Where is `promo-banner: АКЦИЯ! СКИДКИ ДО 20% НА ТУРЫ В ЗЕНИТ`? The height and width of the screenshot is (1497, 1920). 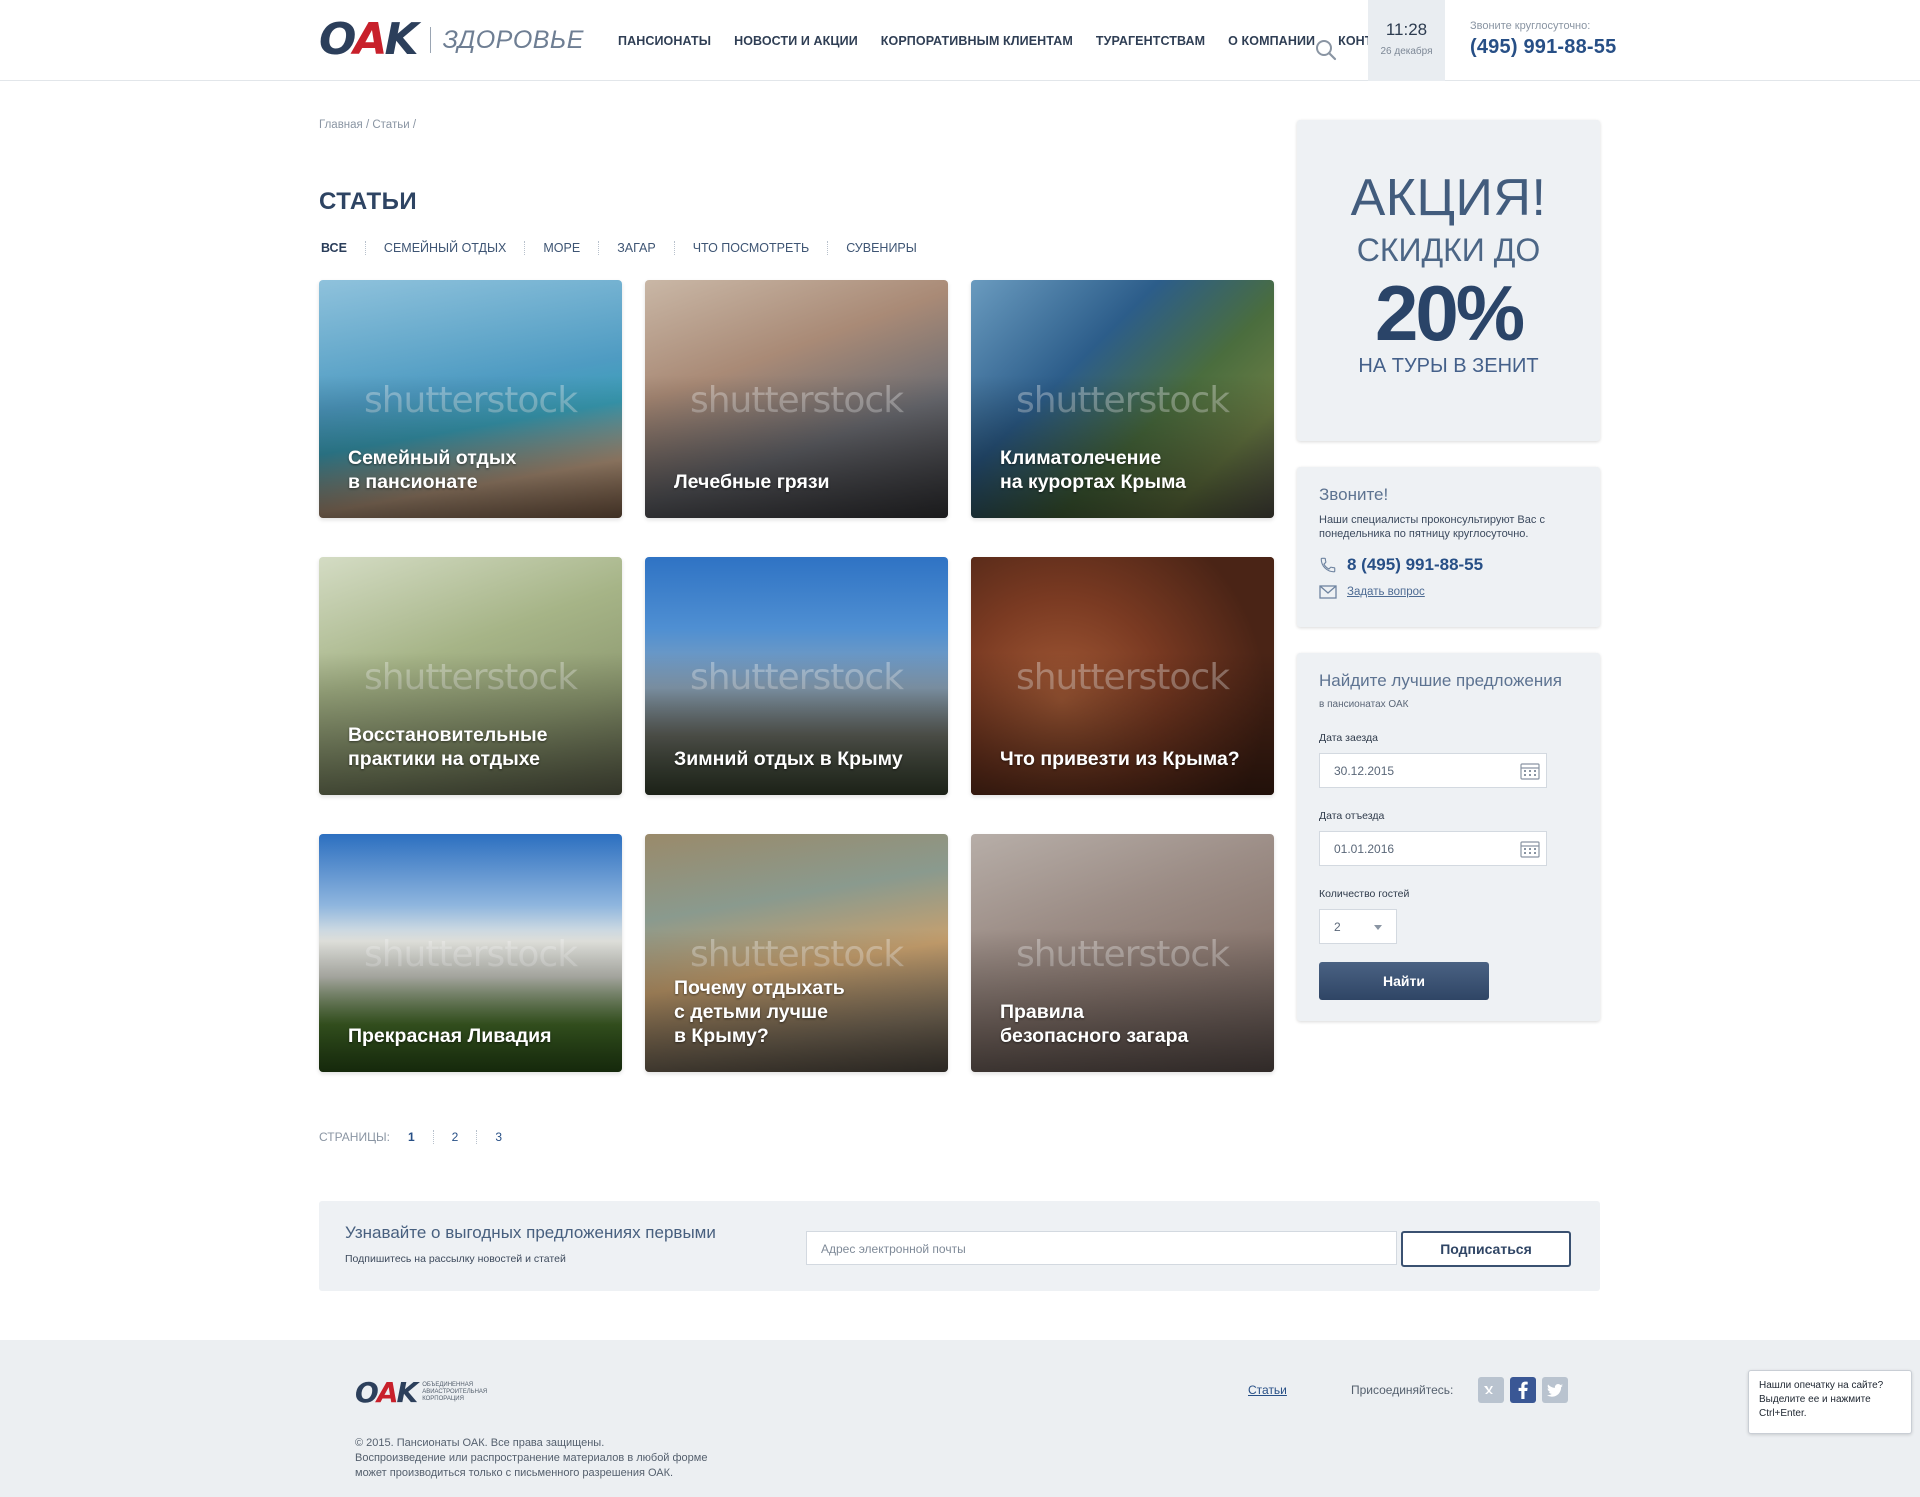 promo-banner: АКЦИЯ! СКИДКИ ДО 20% НА ТУРЫ В ЗЕНИТ is located at coordinates (1448, 280).